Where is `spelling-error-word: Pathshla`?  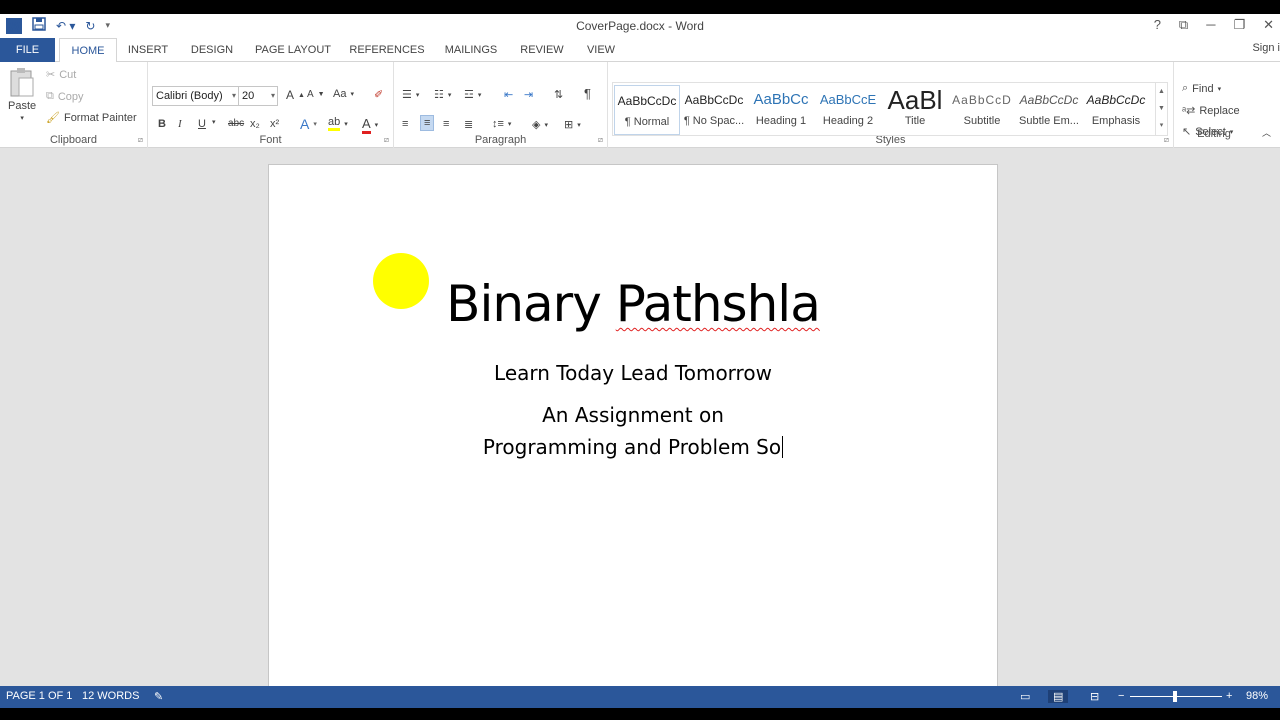
spelling-error-word: Pathshla is located at coordinates (718, 304).